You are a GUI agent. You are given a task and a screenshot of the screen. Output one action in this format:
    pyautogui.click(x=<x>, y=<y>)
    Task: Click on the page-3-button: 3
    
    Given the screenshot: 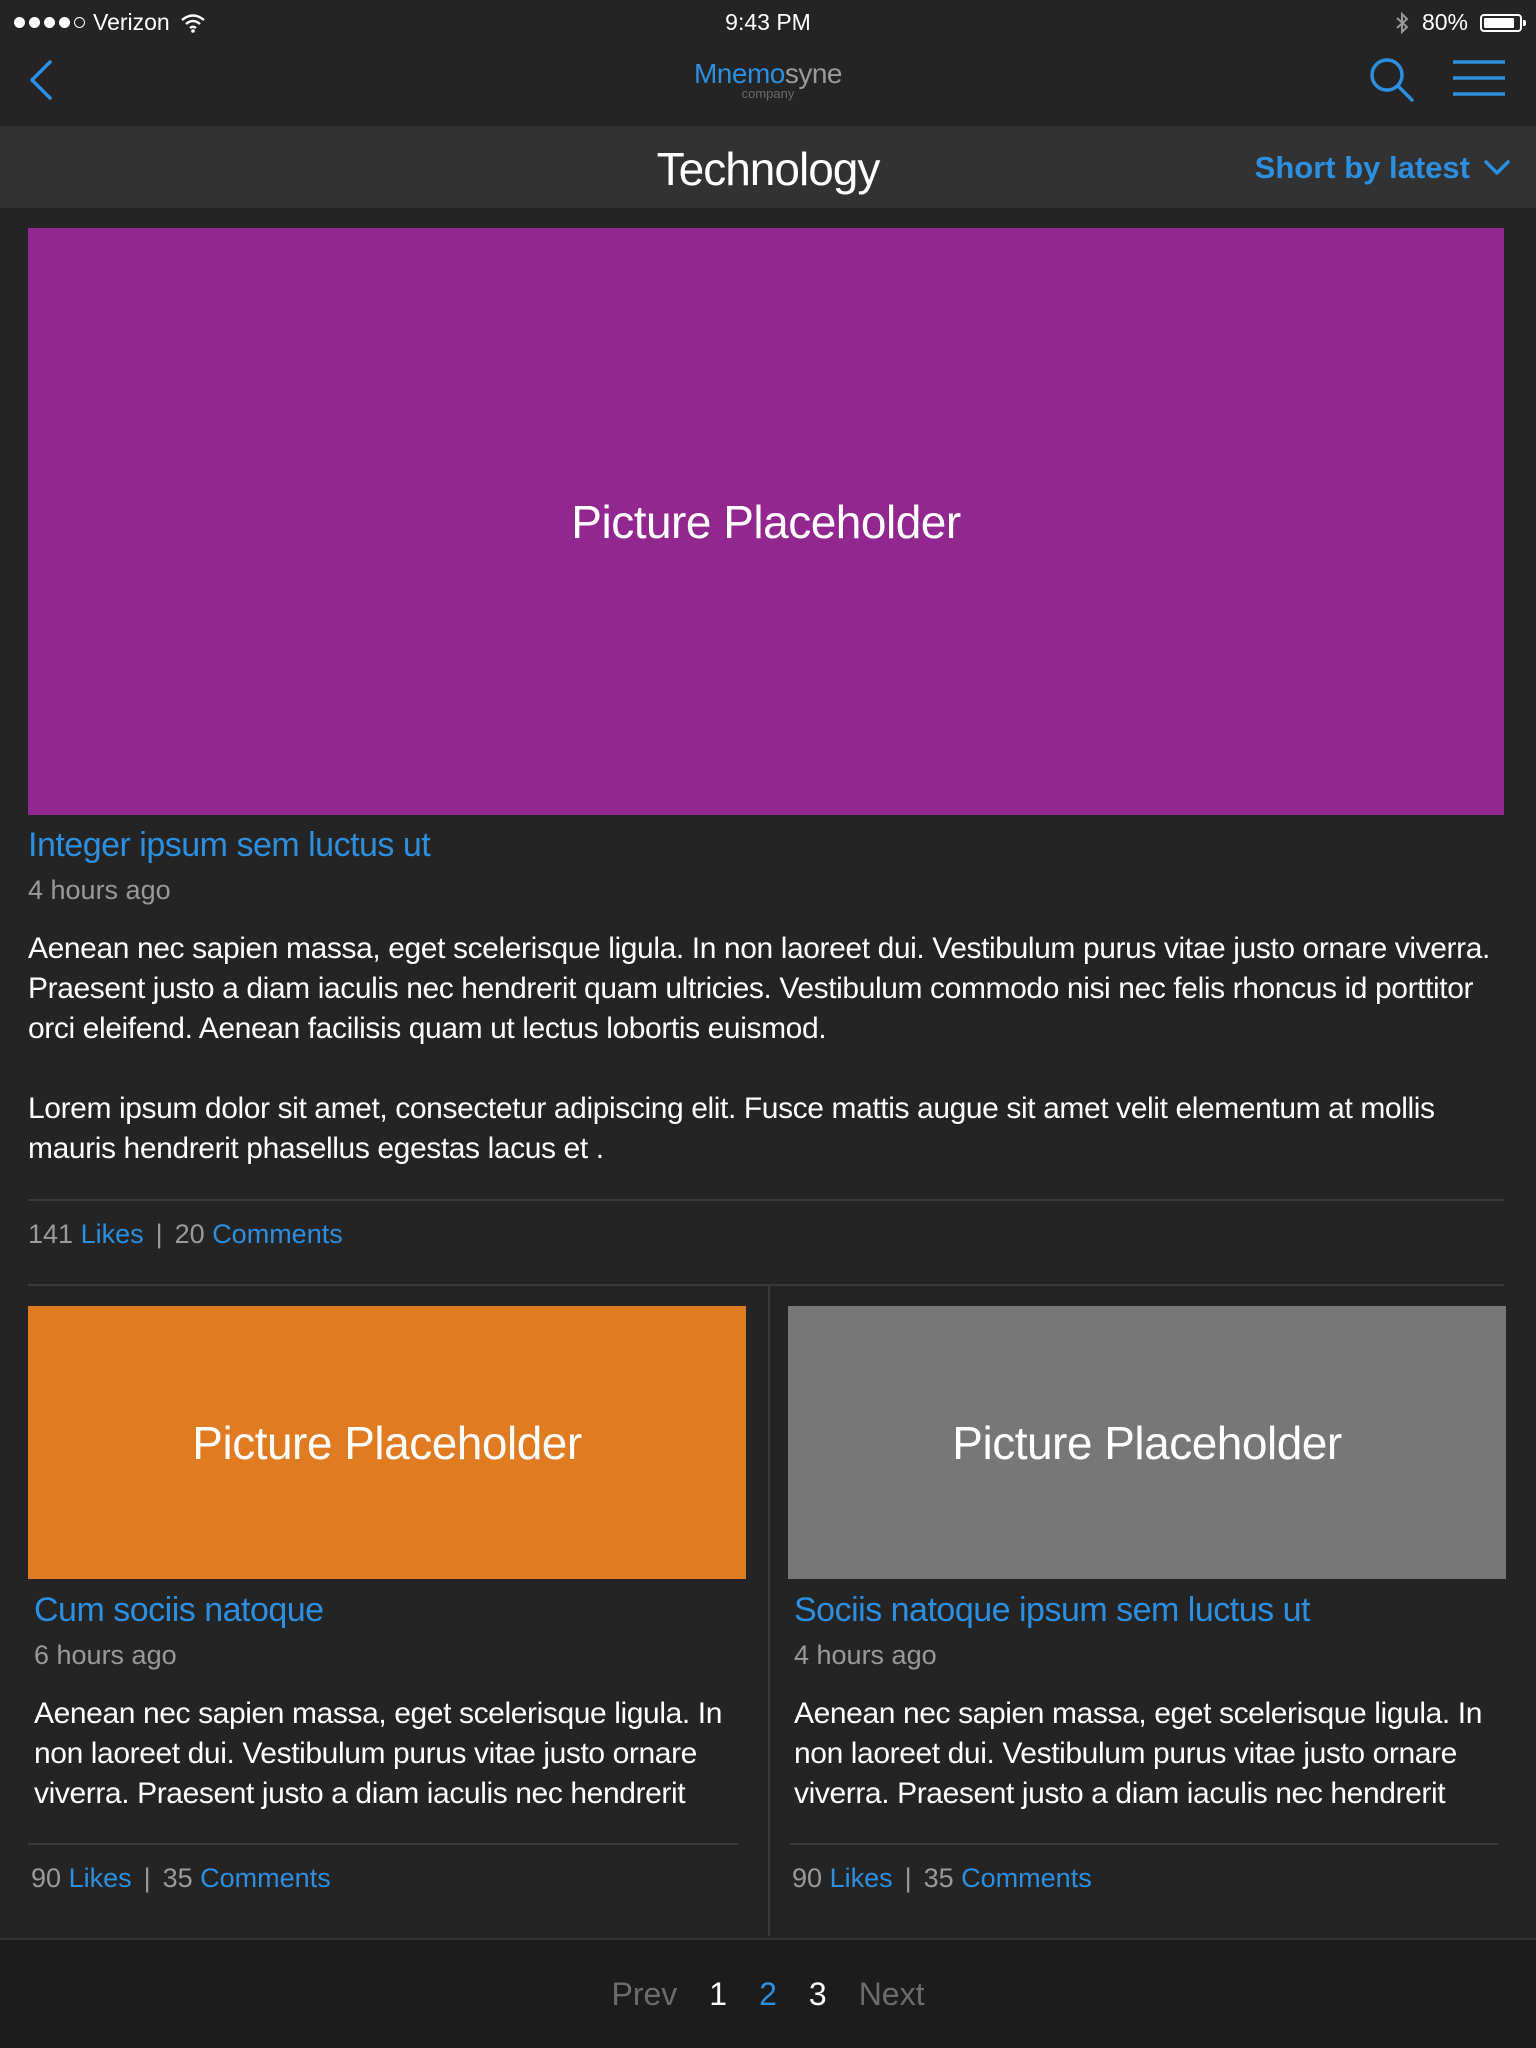 What is the action you would take?
    pyautogui.click(x=818, y=1994)
    